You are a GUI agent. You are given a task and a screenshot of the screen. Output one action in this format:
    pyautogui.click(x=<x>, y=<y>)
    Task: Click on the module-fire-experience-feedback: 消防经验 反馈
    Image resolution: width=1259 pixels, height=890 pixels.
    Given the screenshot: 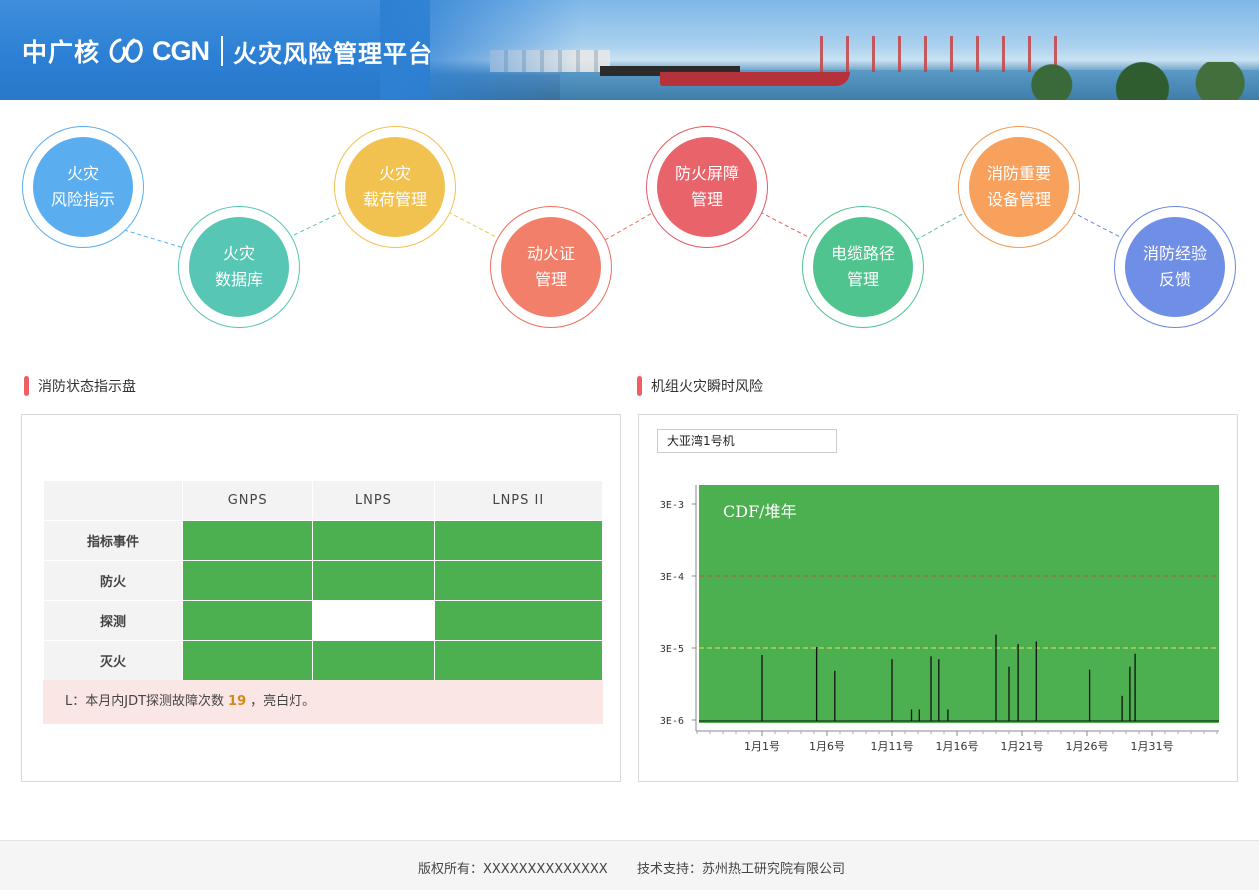 What is the action you would take?
    pyautogui.click(x=1175, y=267)
    